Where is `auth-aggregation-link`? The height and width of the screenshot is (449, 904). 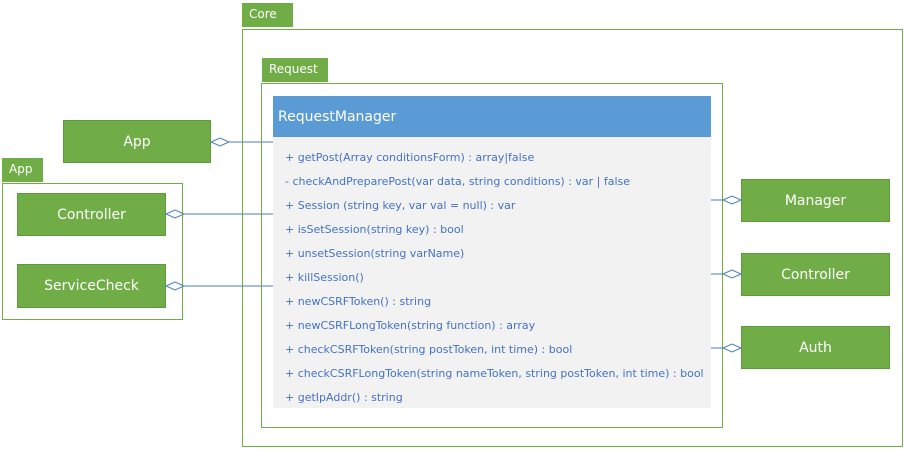
auth-aggregation-link is located at coordinates (727, 348).